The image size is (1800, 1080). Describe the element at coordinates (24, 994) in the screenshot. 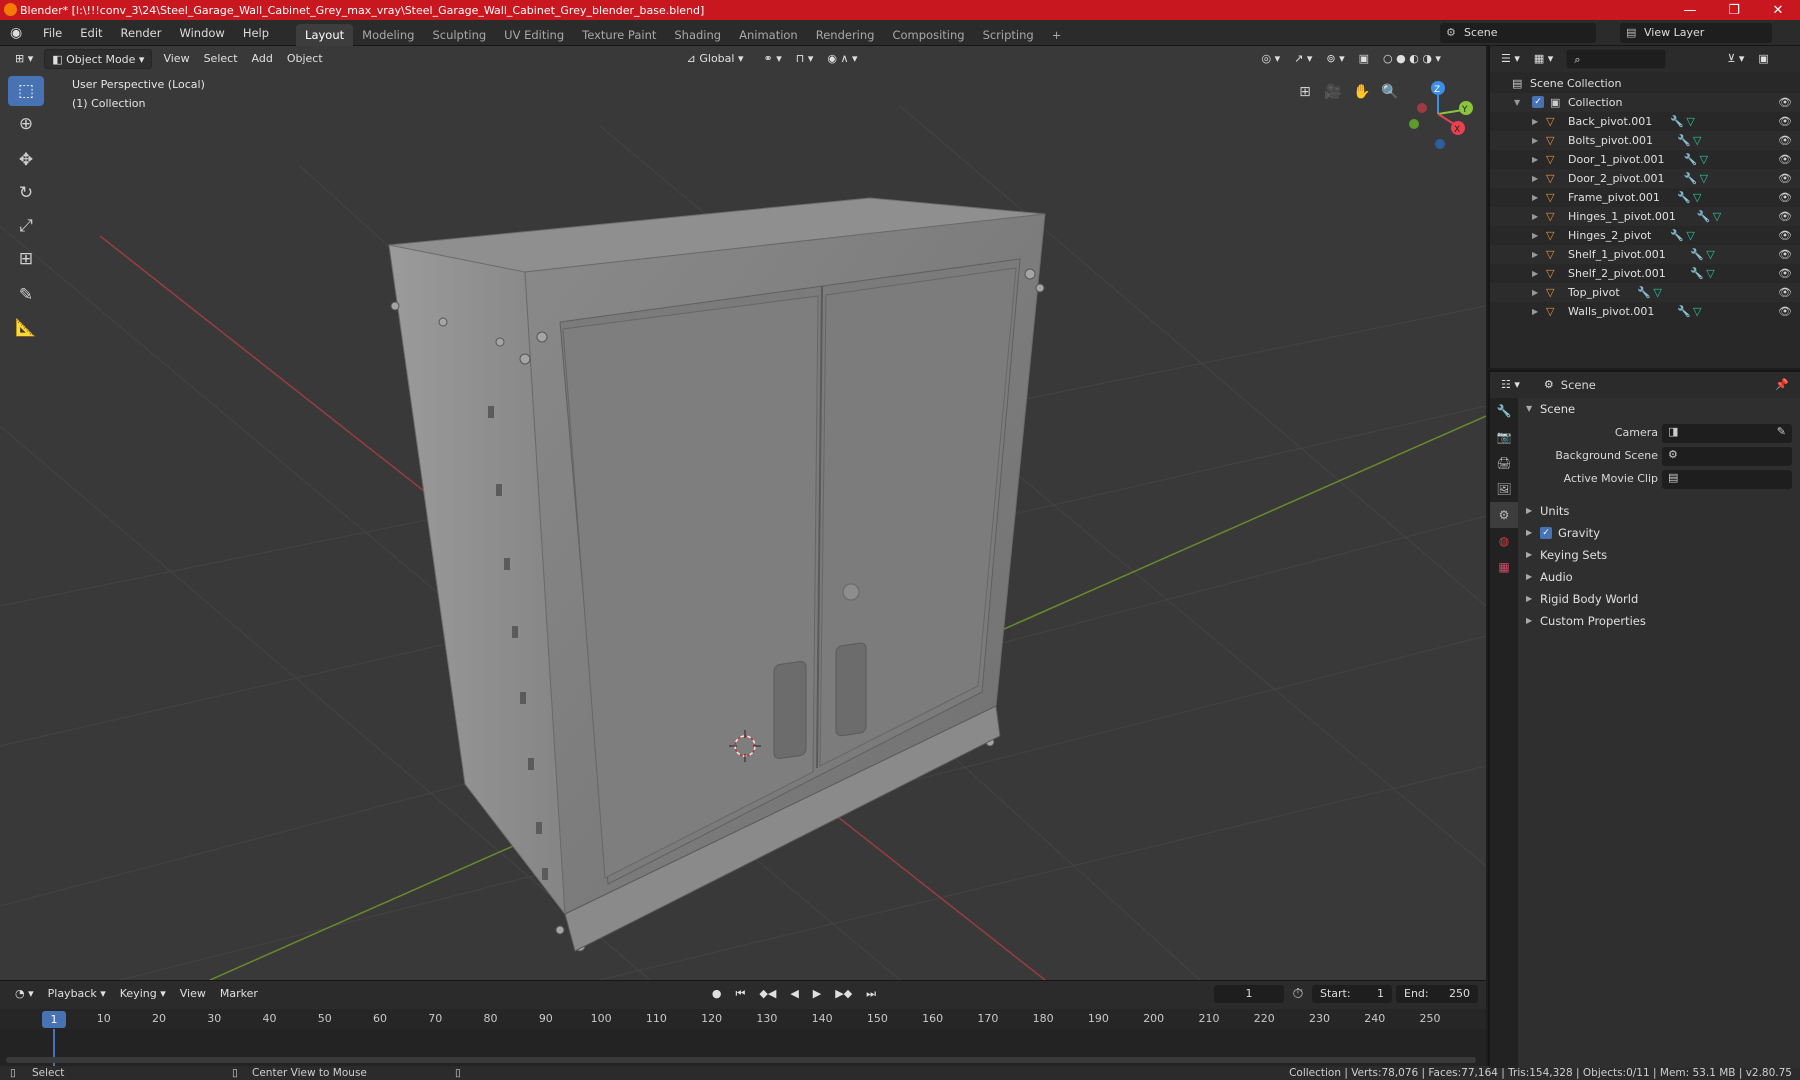

I see `timeline-editor-type-icon: ◔ ▾` at that location.